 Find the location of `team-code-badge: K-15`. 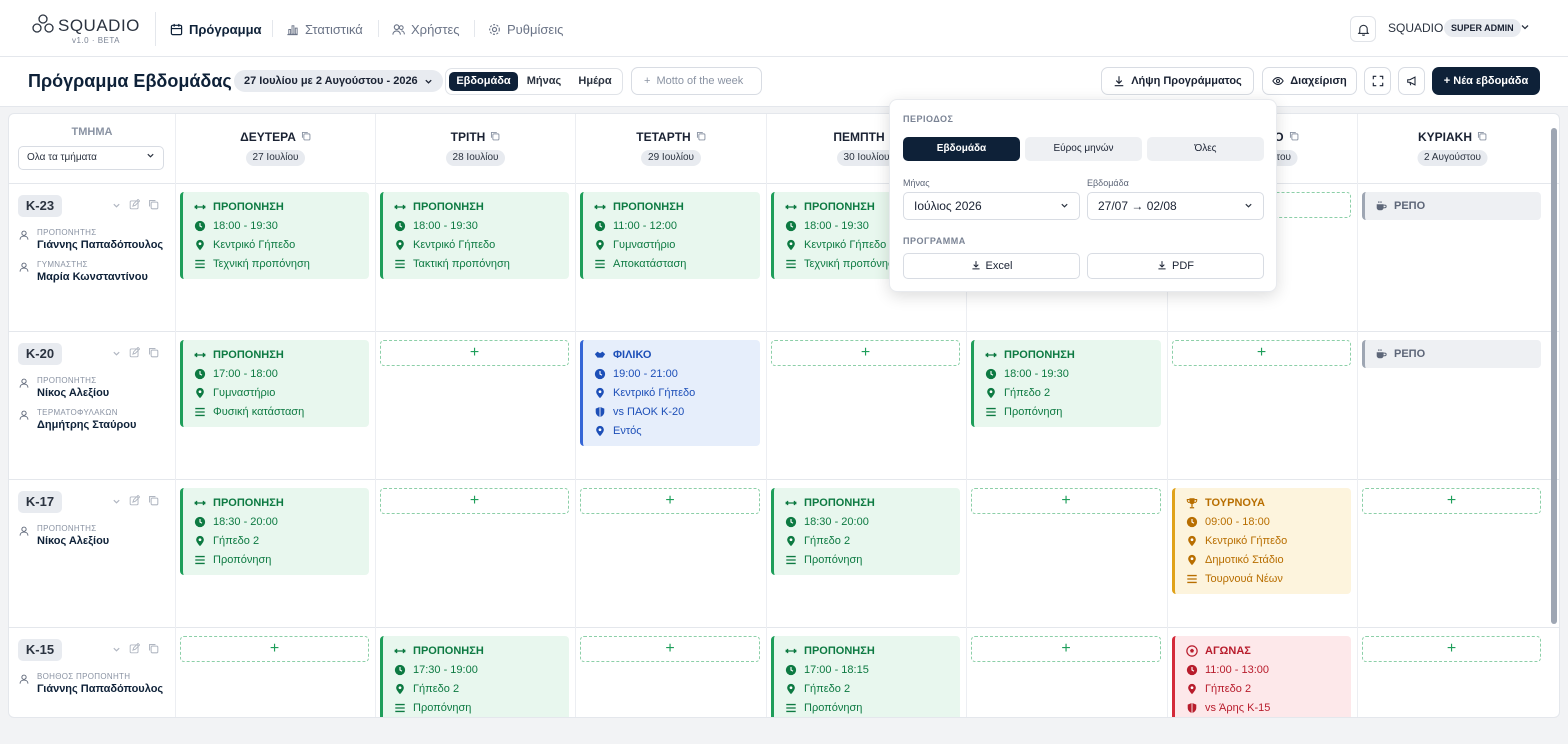

team-code-badge: K-15 is located at coordinates (40, 650).